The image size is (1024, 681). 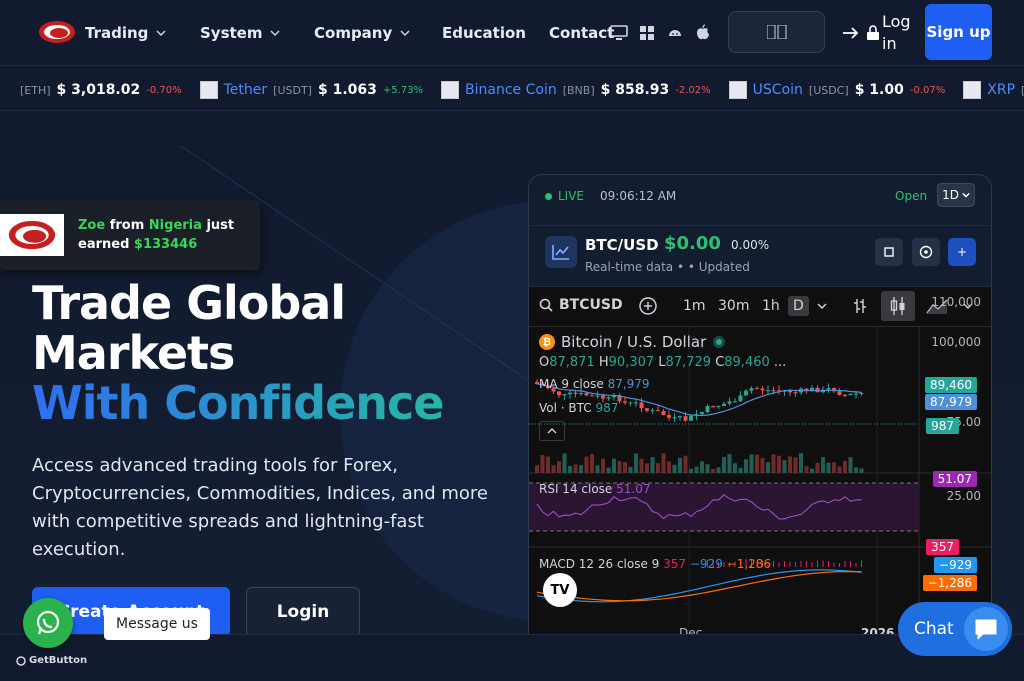 I want to click on symbol-search: BTCUSD, so click(x=581, y=305).